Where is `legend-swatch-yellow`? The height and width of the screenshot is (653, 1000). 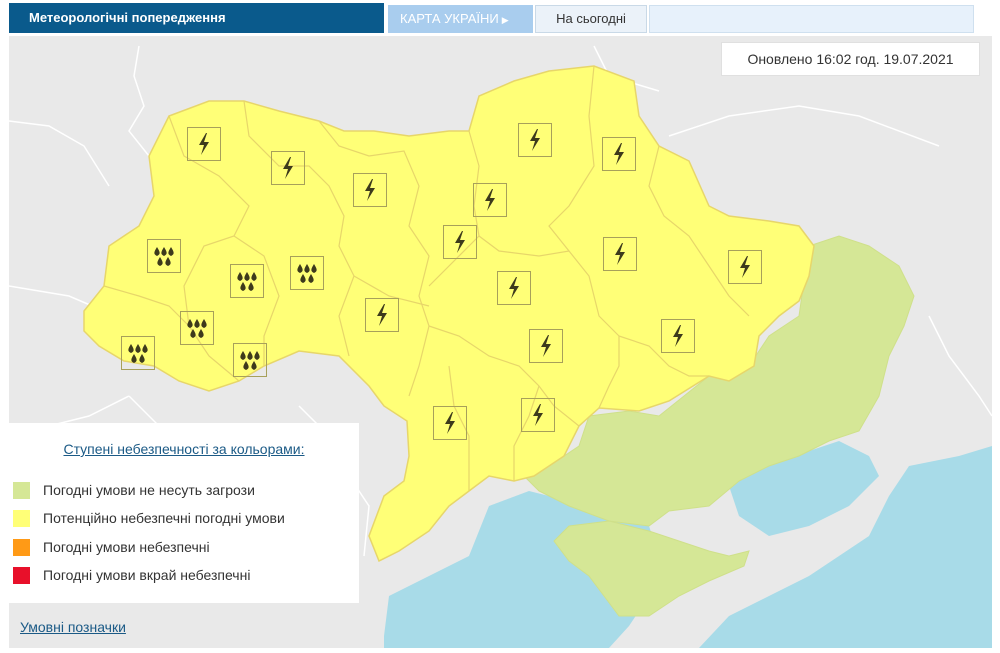
legend-swatch-yellow is located at coordinates (21, 518).